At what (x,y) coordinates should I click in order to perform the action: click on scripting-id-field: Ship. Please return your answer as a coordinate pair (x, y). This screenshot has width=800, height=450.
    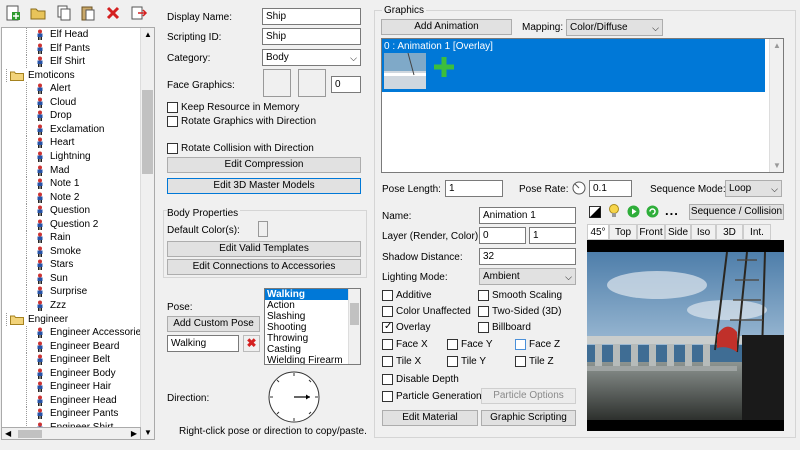
    Looking at the image, I should click on (311, 36).